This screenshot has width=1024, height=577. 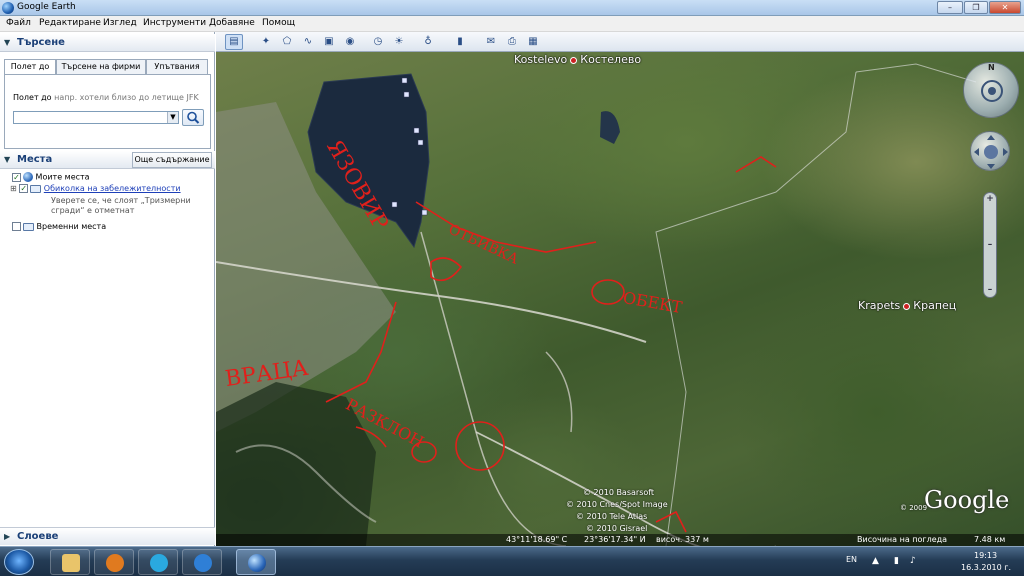 What do you see at coordinates (428, 42) in the screenshot?
I see `planets-icon: ♁` at bounding box center [428, 42].